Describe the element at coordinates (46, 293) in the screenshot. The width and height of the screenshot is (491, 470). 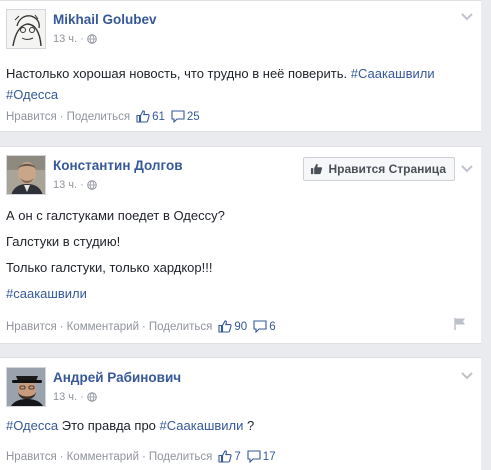
I see `hashtag-link: #саакашвили` at that location.